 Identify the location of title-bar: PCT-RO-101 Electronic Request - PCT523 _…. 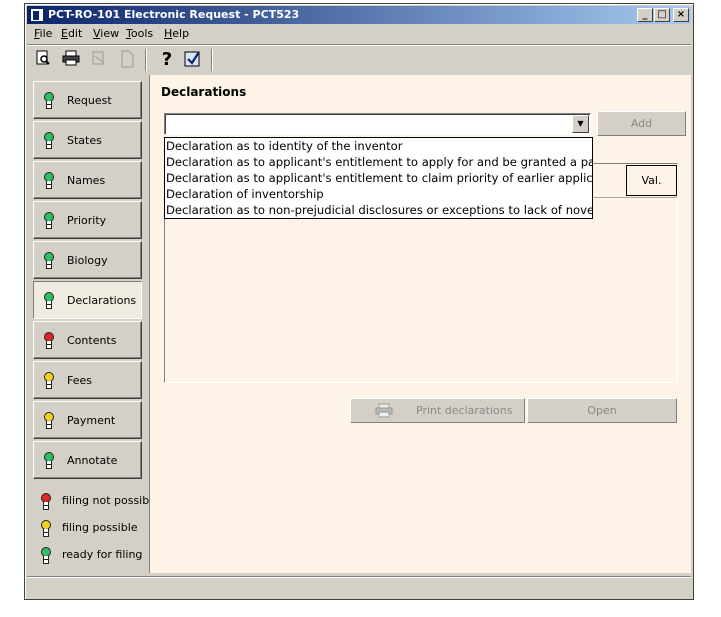
(359, 15).